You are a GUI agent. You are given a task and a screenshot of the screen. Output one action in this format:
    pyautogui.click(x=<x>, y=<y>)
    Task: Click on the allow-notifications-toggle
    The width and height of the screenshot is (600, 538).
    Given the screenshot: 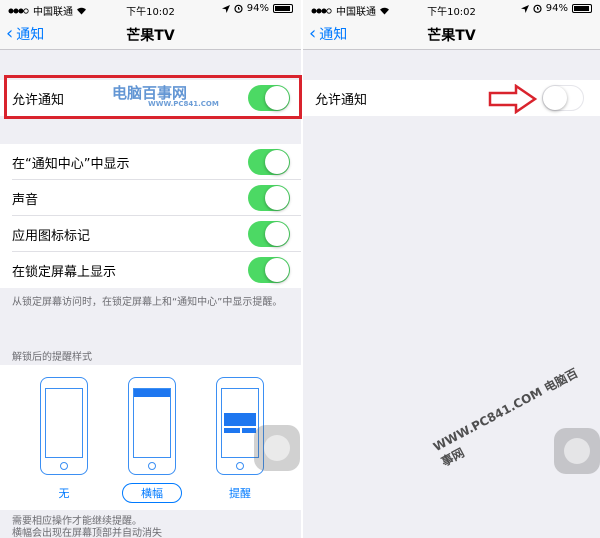 What is the action you would take?
    pyautogui.click(x=563, y=98)
    